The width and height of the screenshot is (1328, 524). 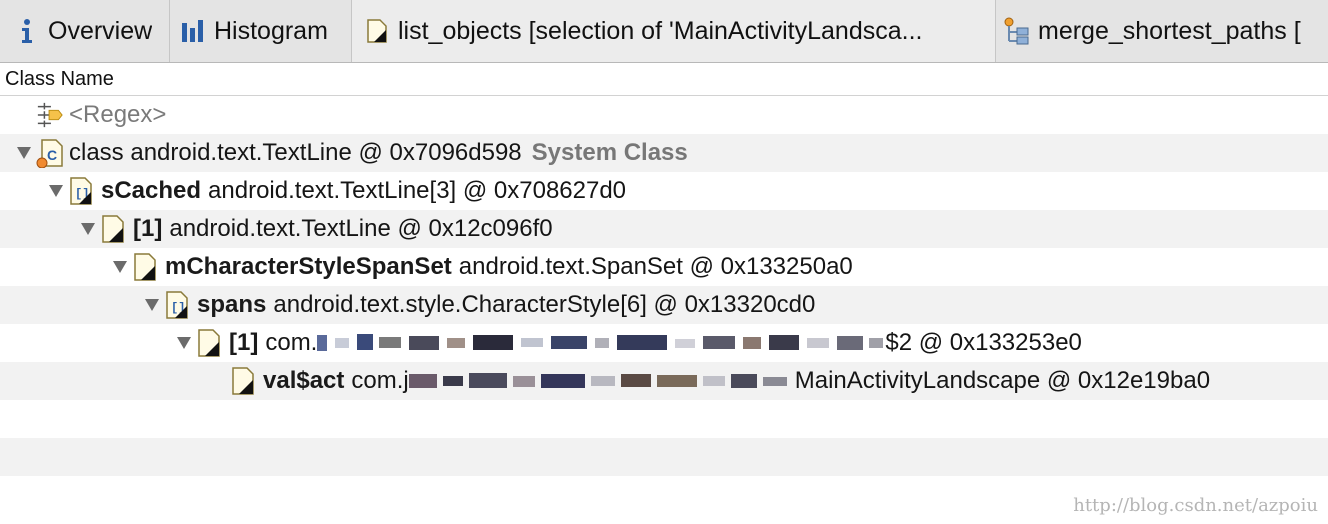 I want to click on tree-row-field: [1] com. $2 @ 0x133253e0, so click(x=664, y=343).